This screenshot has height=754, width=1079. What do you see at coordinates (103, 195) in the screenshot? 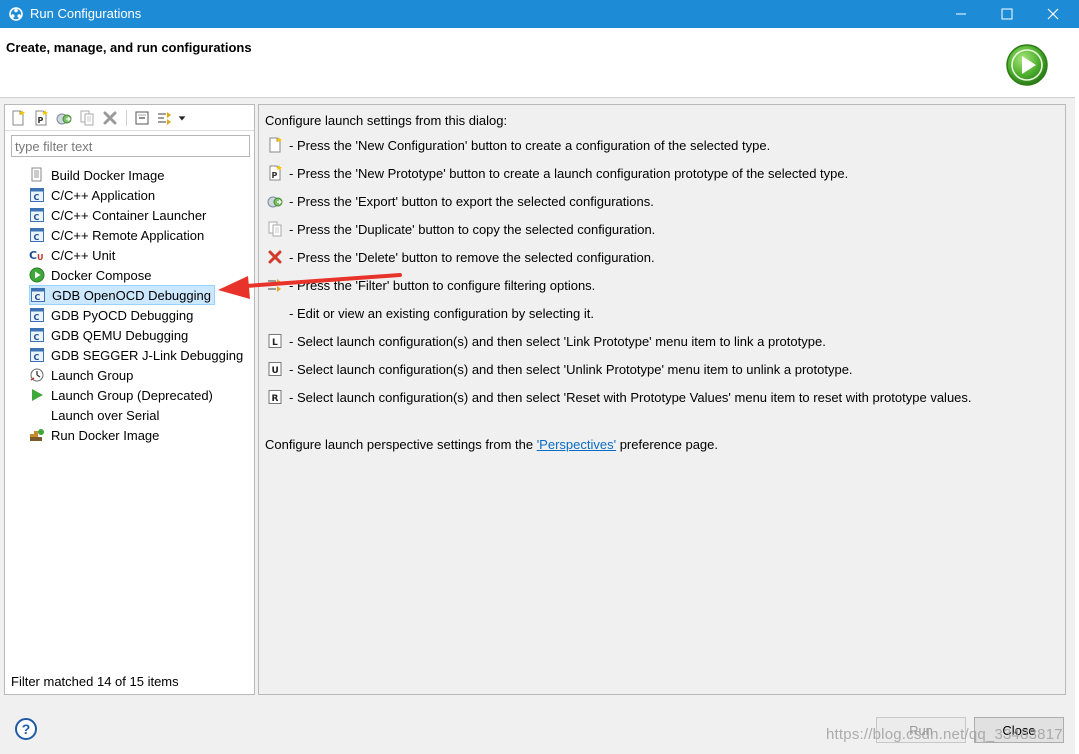
I see `tree-item-label: C/C++ Application` at bounding box center [103, 195].